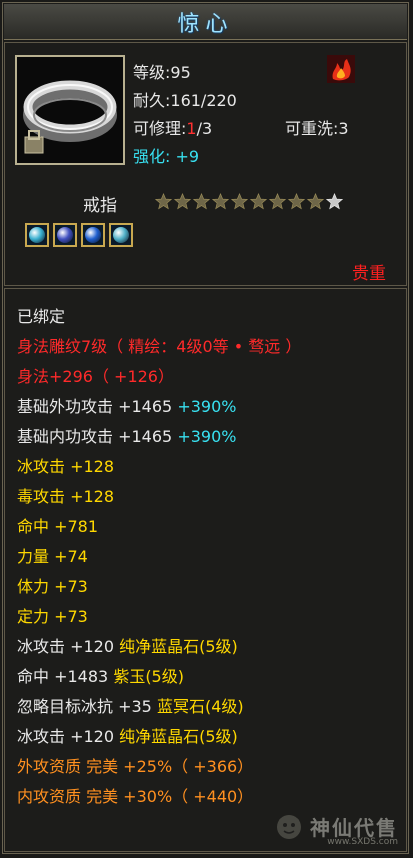 Image resolution: width=413 pixels, height=858 pixels. I want to click on attribute-line: 基础内功攻击 +1465 +390%, so click(126, 437).